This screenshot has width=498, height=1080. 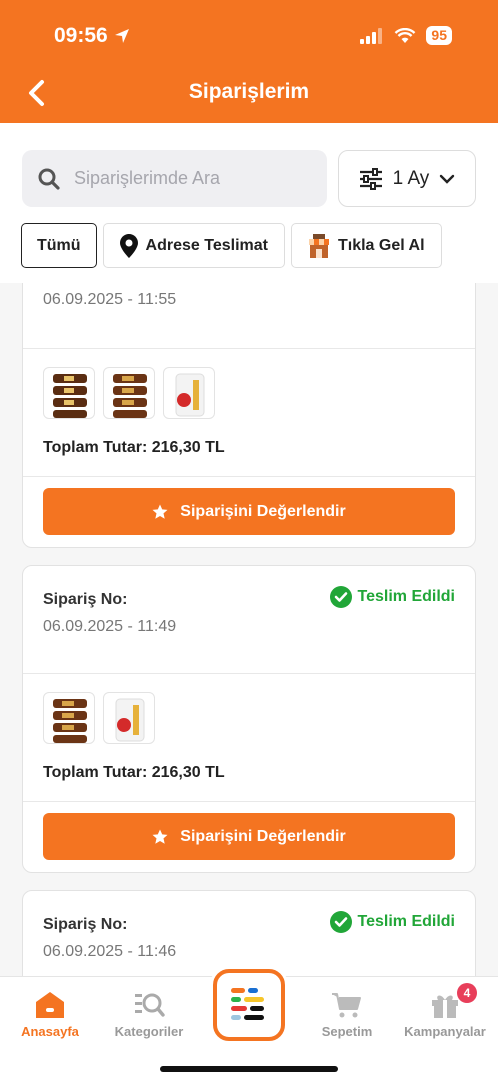 I want to click on center-menu-button, so click(x=249, y=1005).